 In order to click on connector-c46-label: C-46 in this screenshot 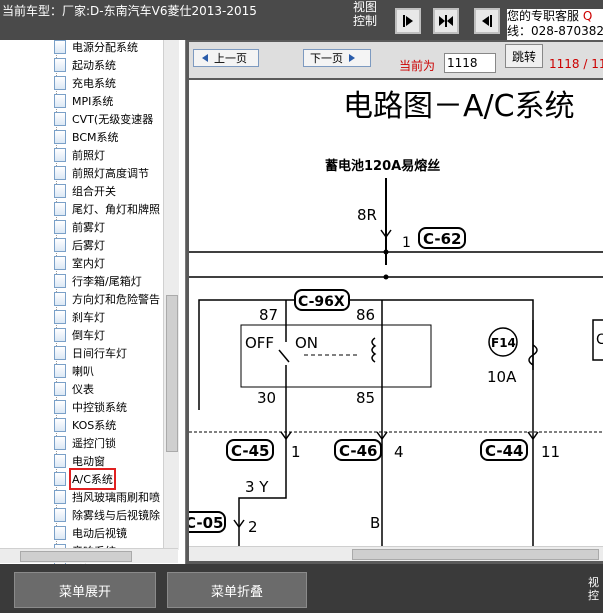, I will do `click(358, 451)`.